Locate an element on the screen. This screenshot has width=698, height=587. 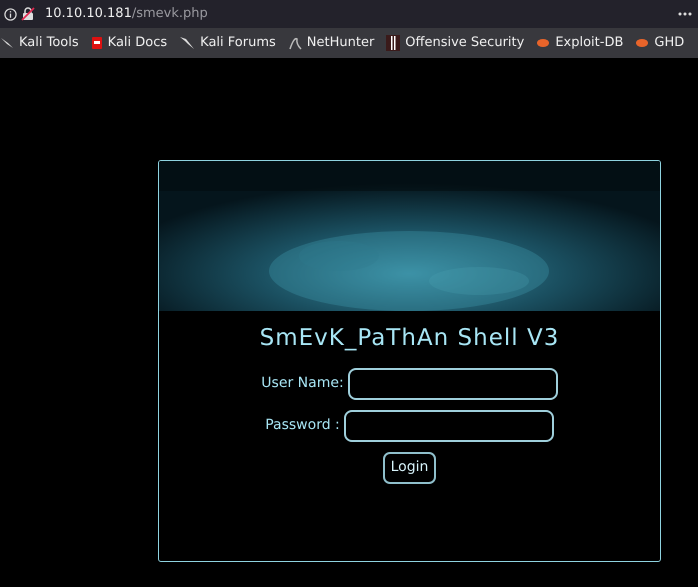
bookmark-link: Kali Forums is located at coordinates (227, 43).